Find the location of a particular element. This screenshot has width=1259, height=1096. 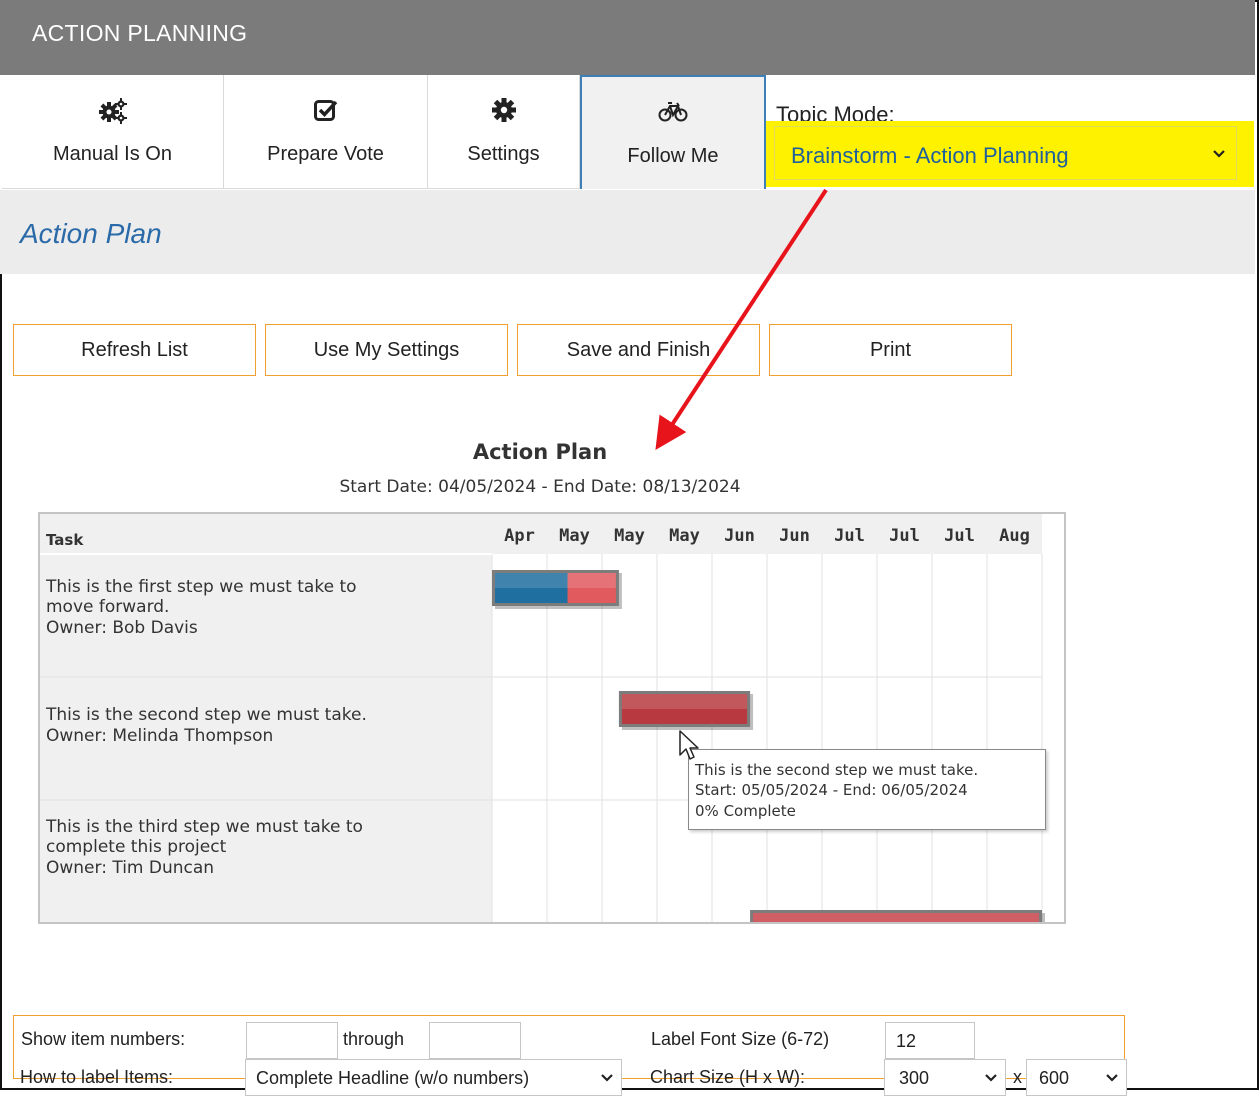

chart-height-select: 300 is located at coordinates (945, 1077).